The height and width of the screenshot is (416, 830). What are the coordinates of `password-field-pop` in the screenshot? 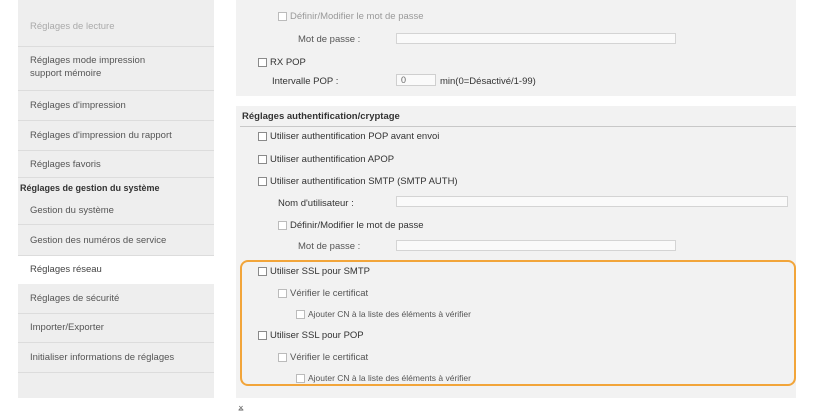 It's located at (536, 38).